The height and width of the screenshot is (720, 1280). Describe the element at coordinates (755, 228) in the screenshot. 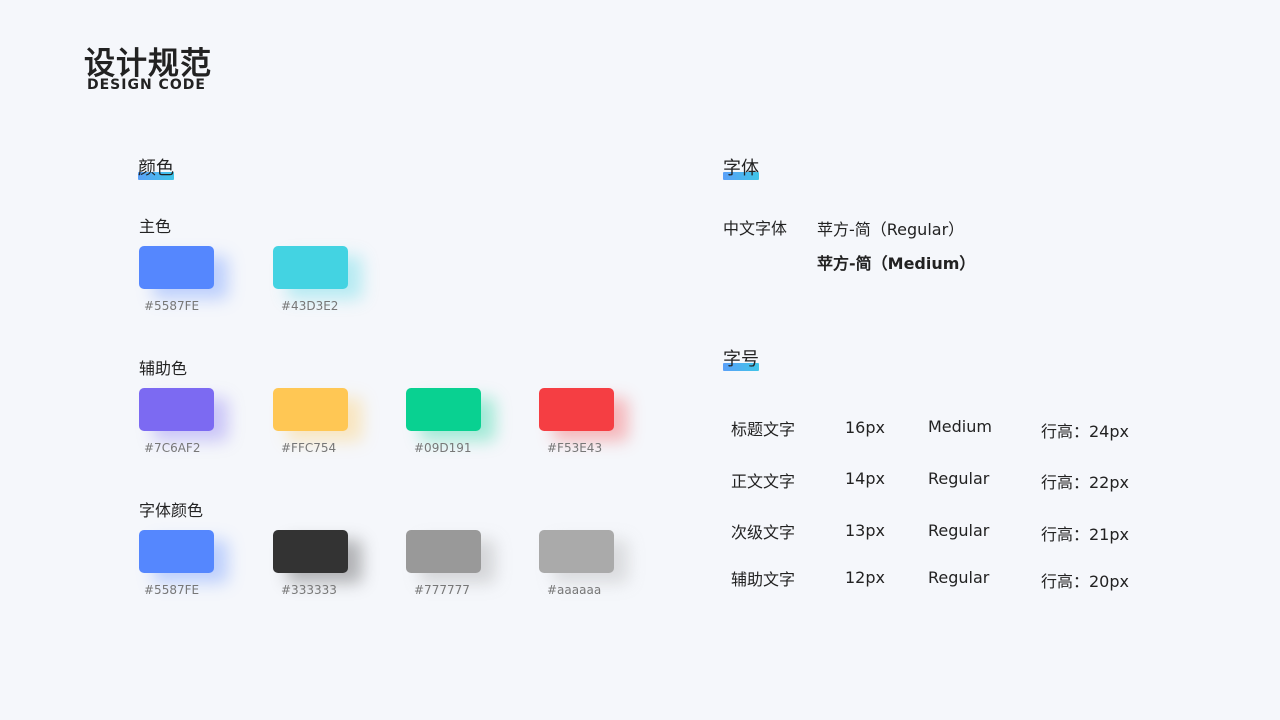

I see `chinese-font-label: 中文字体` at that location.